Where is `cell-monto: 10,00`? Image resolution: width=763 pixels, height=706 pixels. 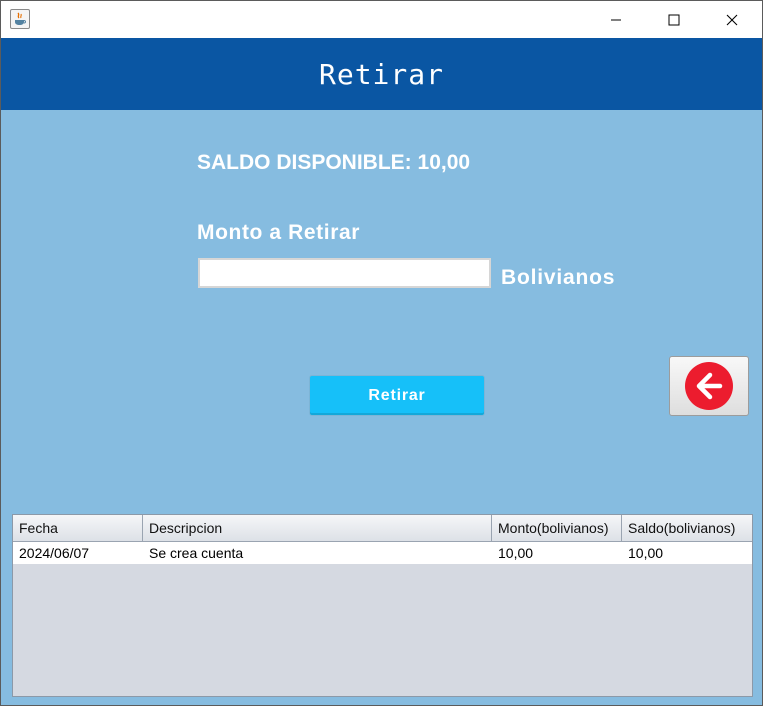
cell-monto: 10,00 is located at coordinates (516, 553).